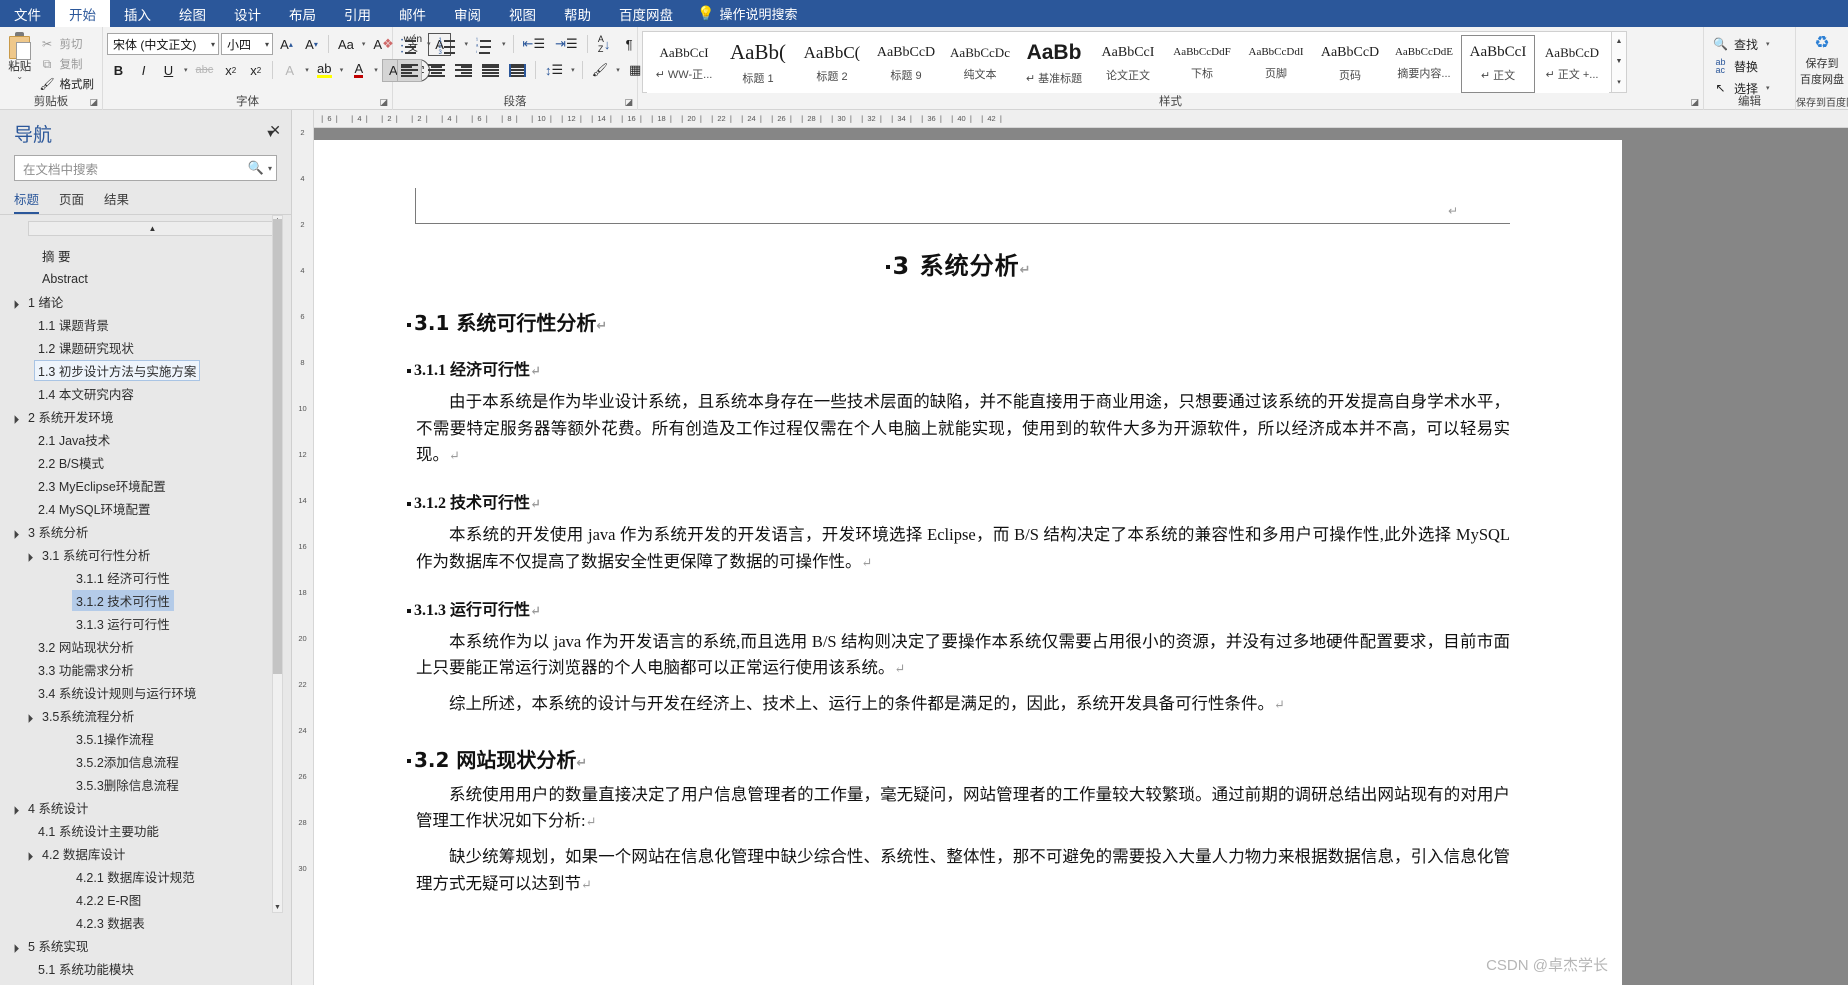  Describe the element at coordinates (82, 13) in the screenshot. I see `ribbon-tab-1: 开始` at that location.